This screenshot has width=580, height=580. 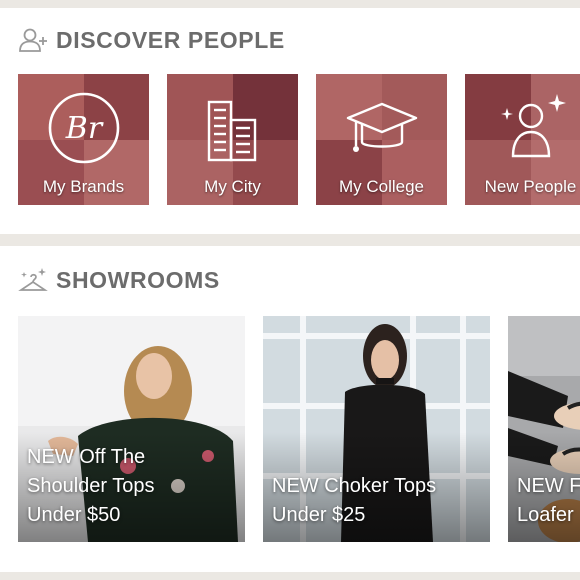 What do you see at coordinates (548, 500) in the screenshot?
I see `showroom-label: NEW F Loafer` at bounding box center [548, 500].